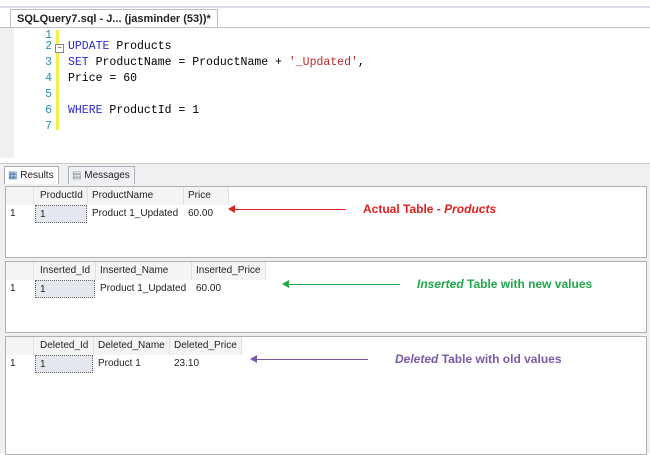 Image resolution: width=650 pixels, height=455 pixels. Describe the element at coordinates (122, 110) in the screenshot. I see `code-line: 6 WHERE ProductId = 1` at that location.